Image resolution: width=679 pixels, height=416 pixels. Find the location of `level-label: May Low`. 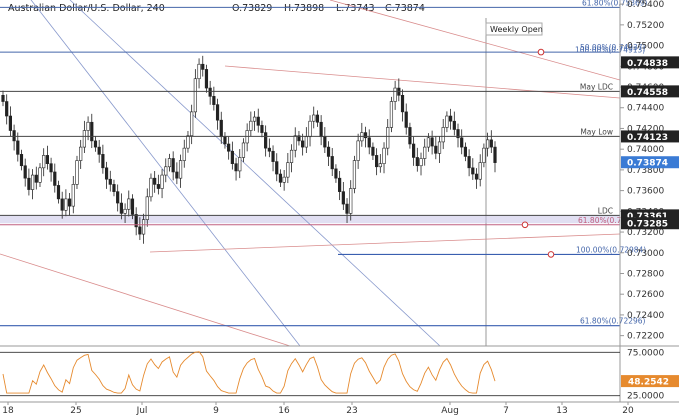

level-label: May Low is located at coordinates (596, 131).